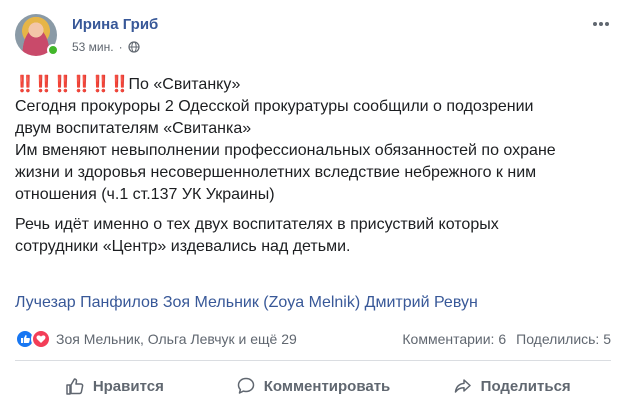 Image resolution: width=625 pixels, height=414 pixels. I want to click on reaction-icons, so click(33, 339).